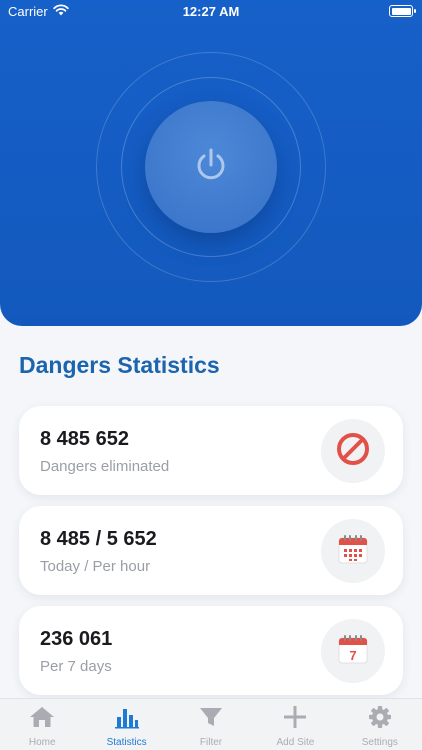  I want to click on clock: 12:27 AM, so click(211, 11).